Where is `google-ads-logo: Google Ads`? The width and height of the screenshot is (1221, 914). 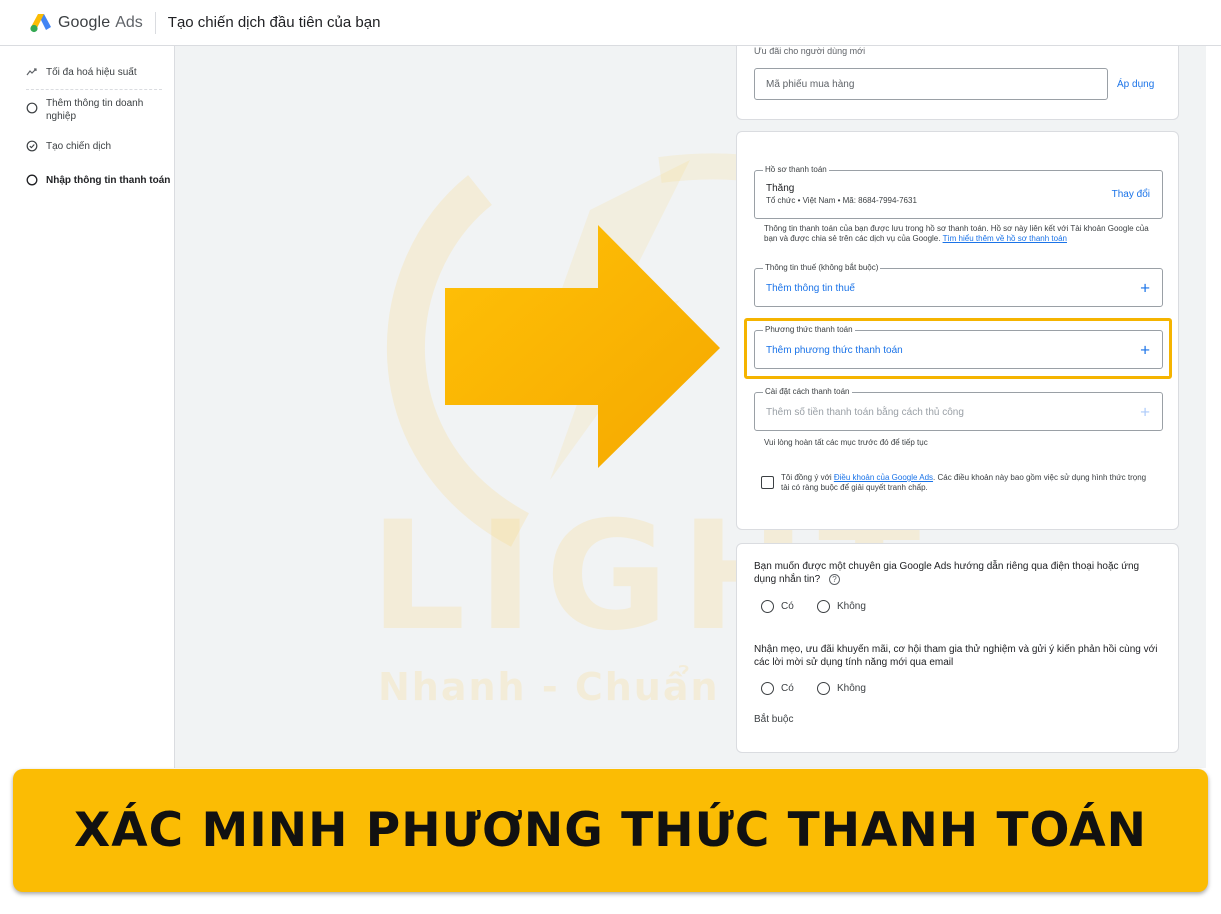
google-ads-logo: Google Ads is located at coordinates (86, 23).